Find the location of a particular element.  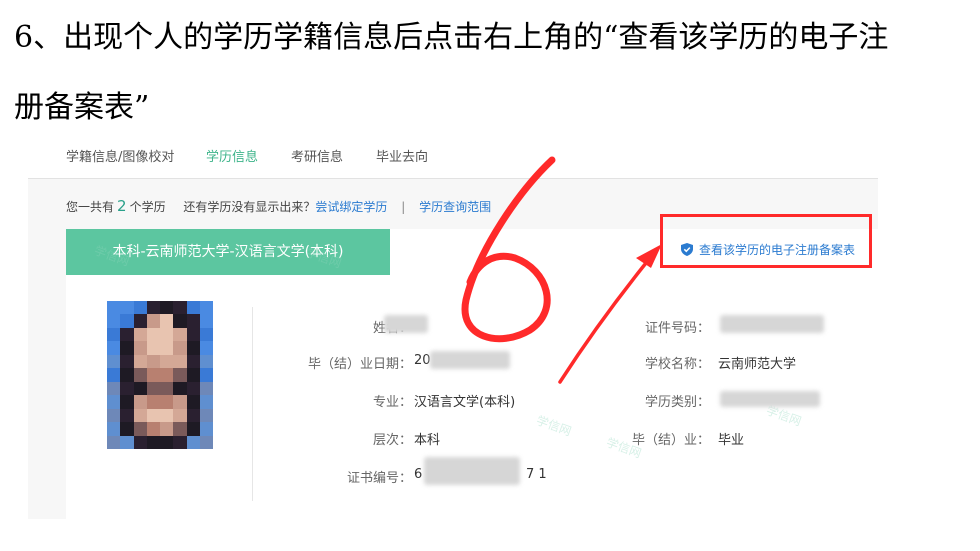

annotation-overlay is located at coordinates (561, 270).